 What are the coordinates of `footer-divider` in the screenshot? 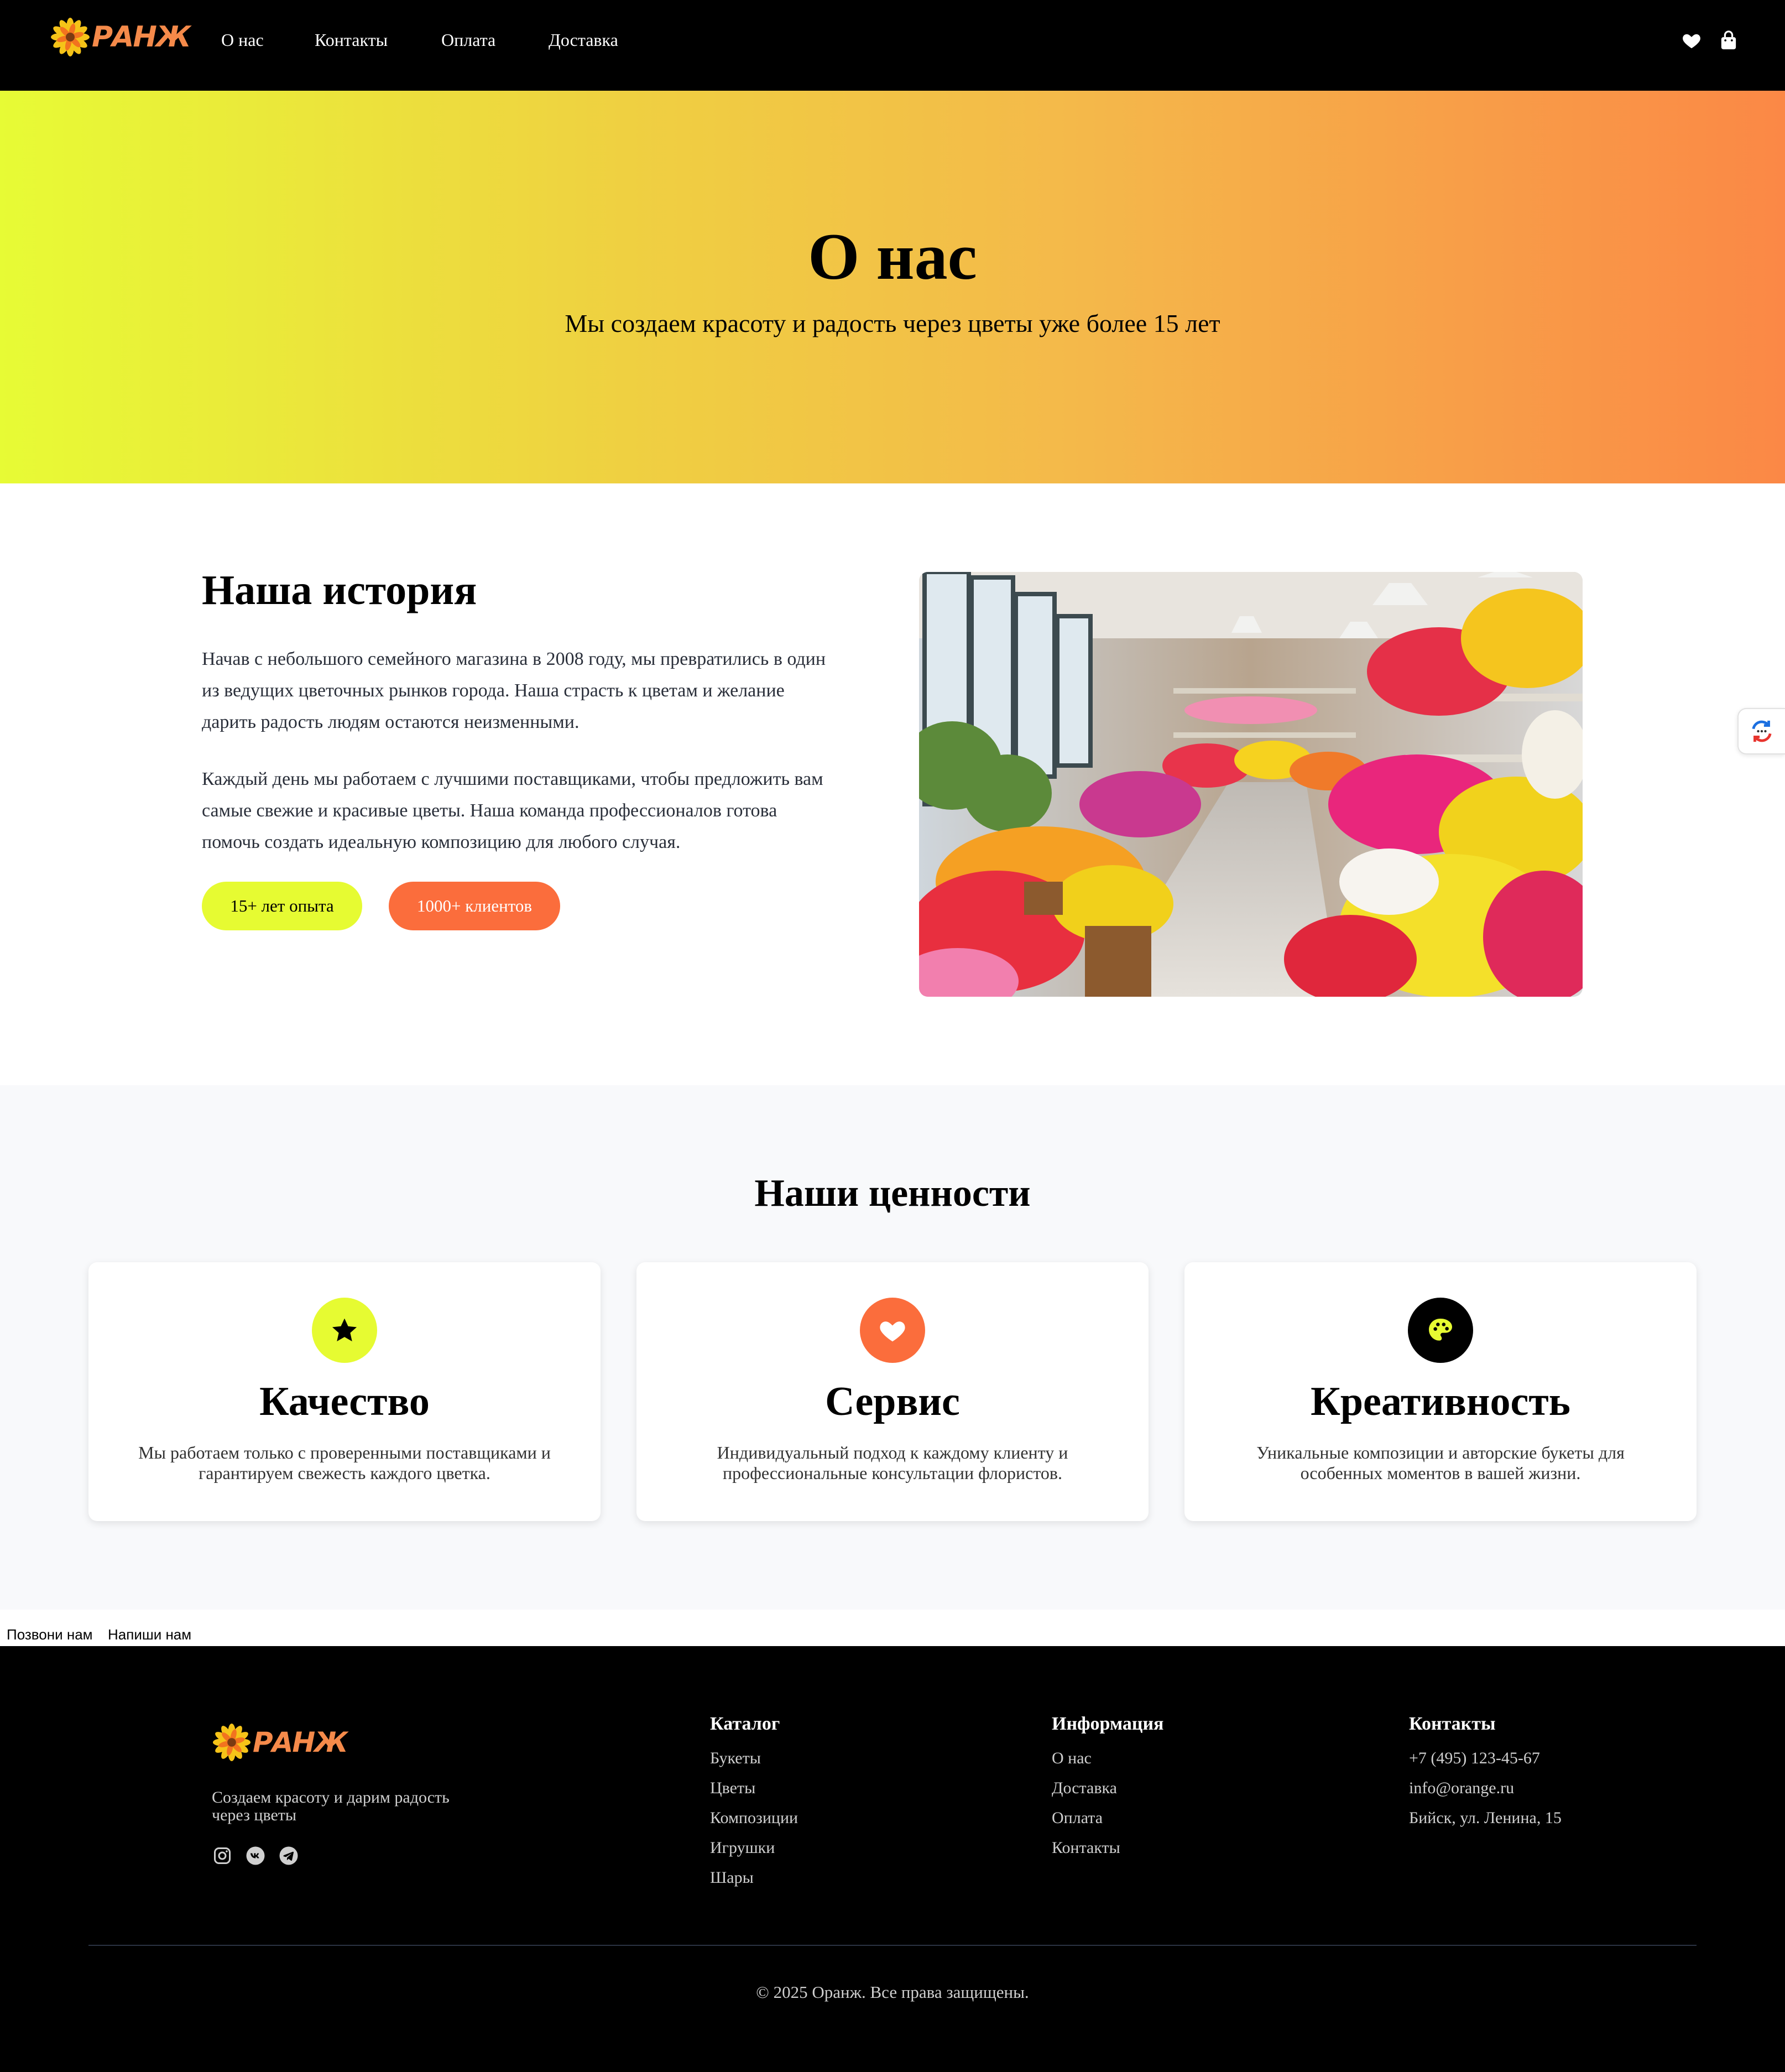 It's located at (892, 1945).